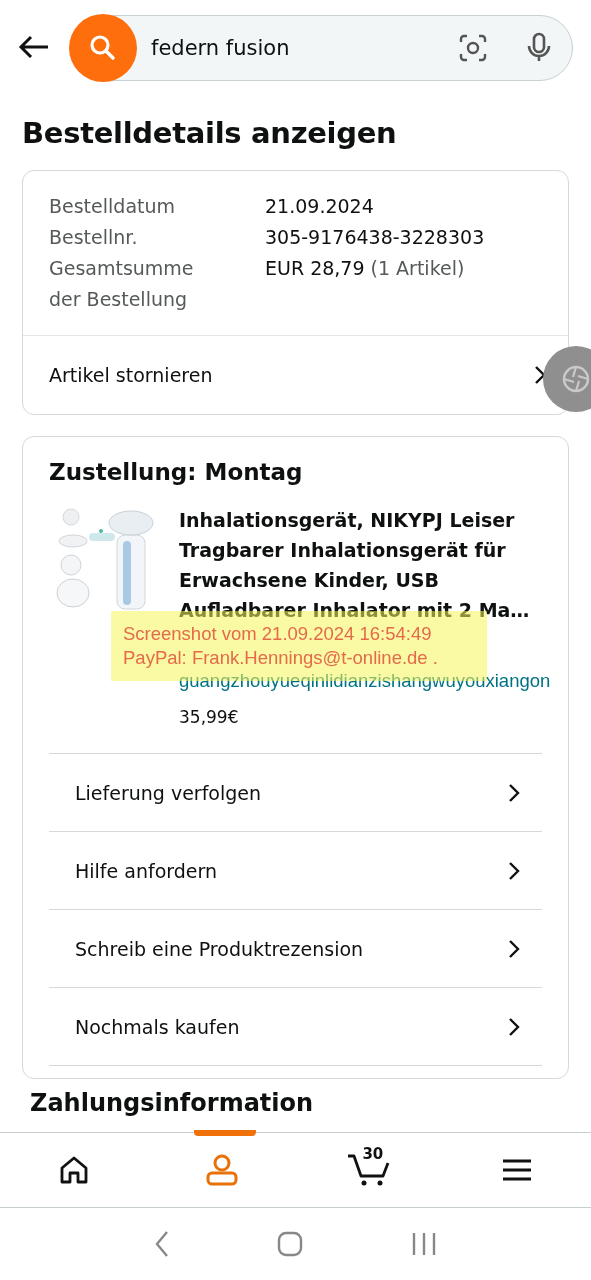  What do you see at coordinates (103, 48) in the screenshot?
I see `search-icon` at bounding box center [103, 48].